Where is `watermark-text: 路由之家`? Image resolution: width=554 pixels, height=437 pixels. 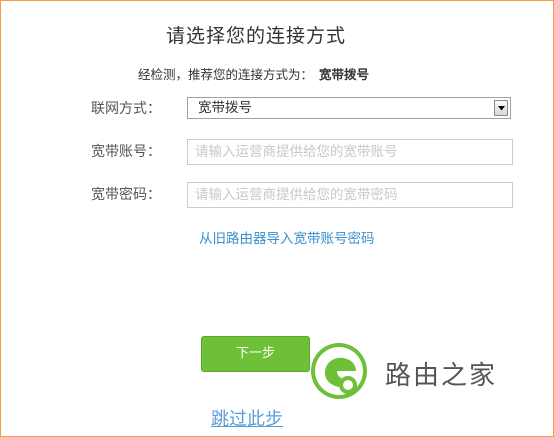 watermark-text: 路由之家 is located at coordinates (441, 376).